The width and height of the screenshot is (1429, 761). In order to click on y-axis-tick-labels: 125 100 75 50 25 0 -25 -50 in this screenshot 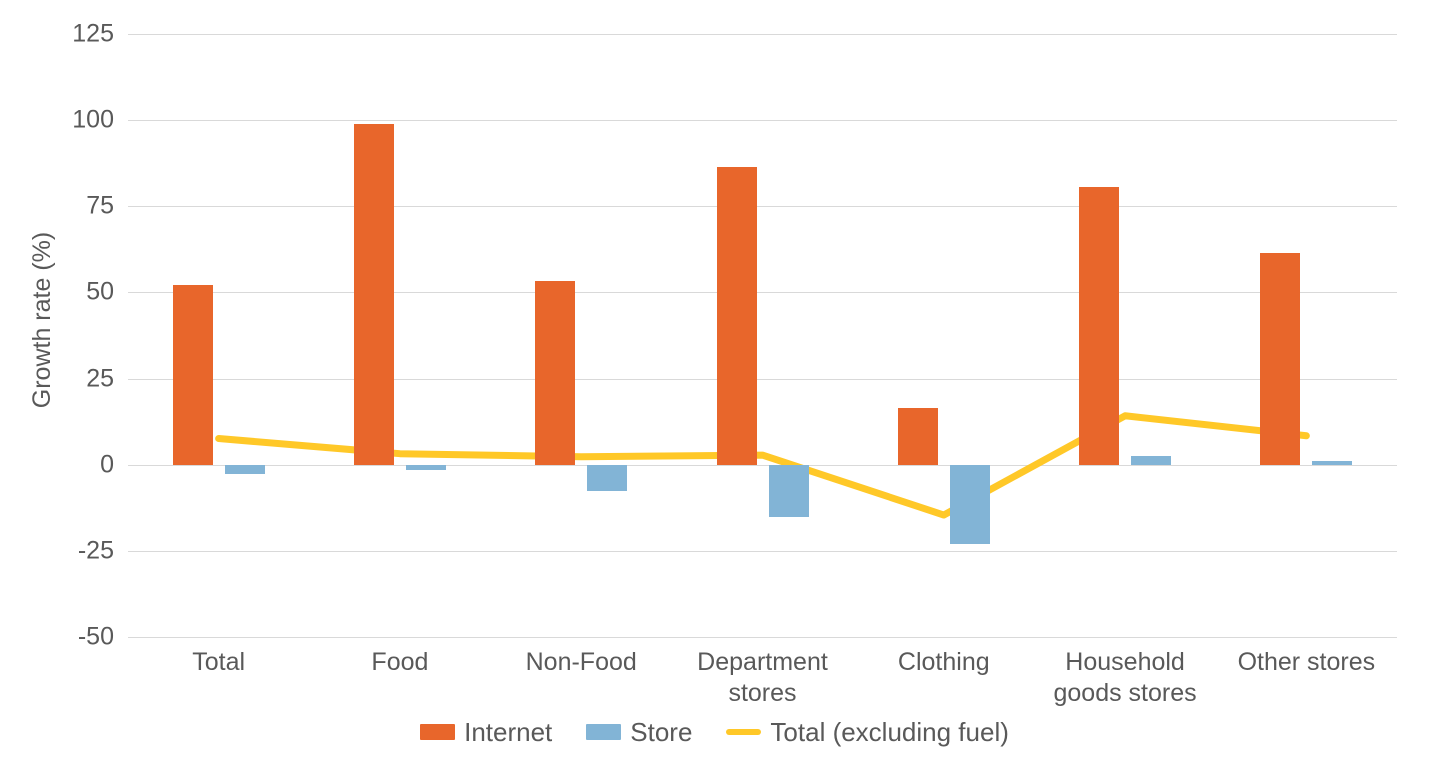, I will do `click(64, 380)`.